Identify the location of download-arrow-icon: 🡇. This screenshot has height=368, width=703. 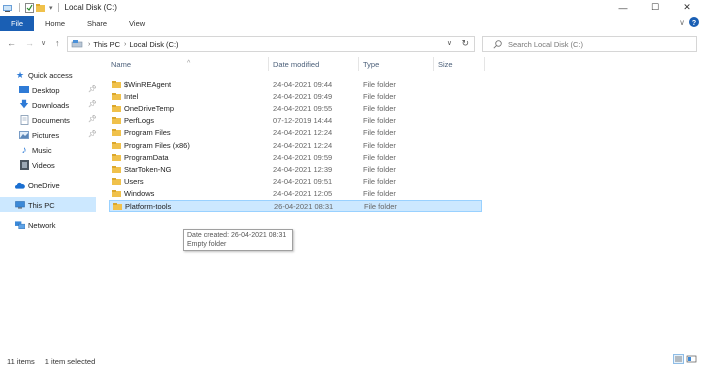
(24, 104).